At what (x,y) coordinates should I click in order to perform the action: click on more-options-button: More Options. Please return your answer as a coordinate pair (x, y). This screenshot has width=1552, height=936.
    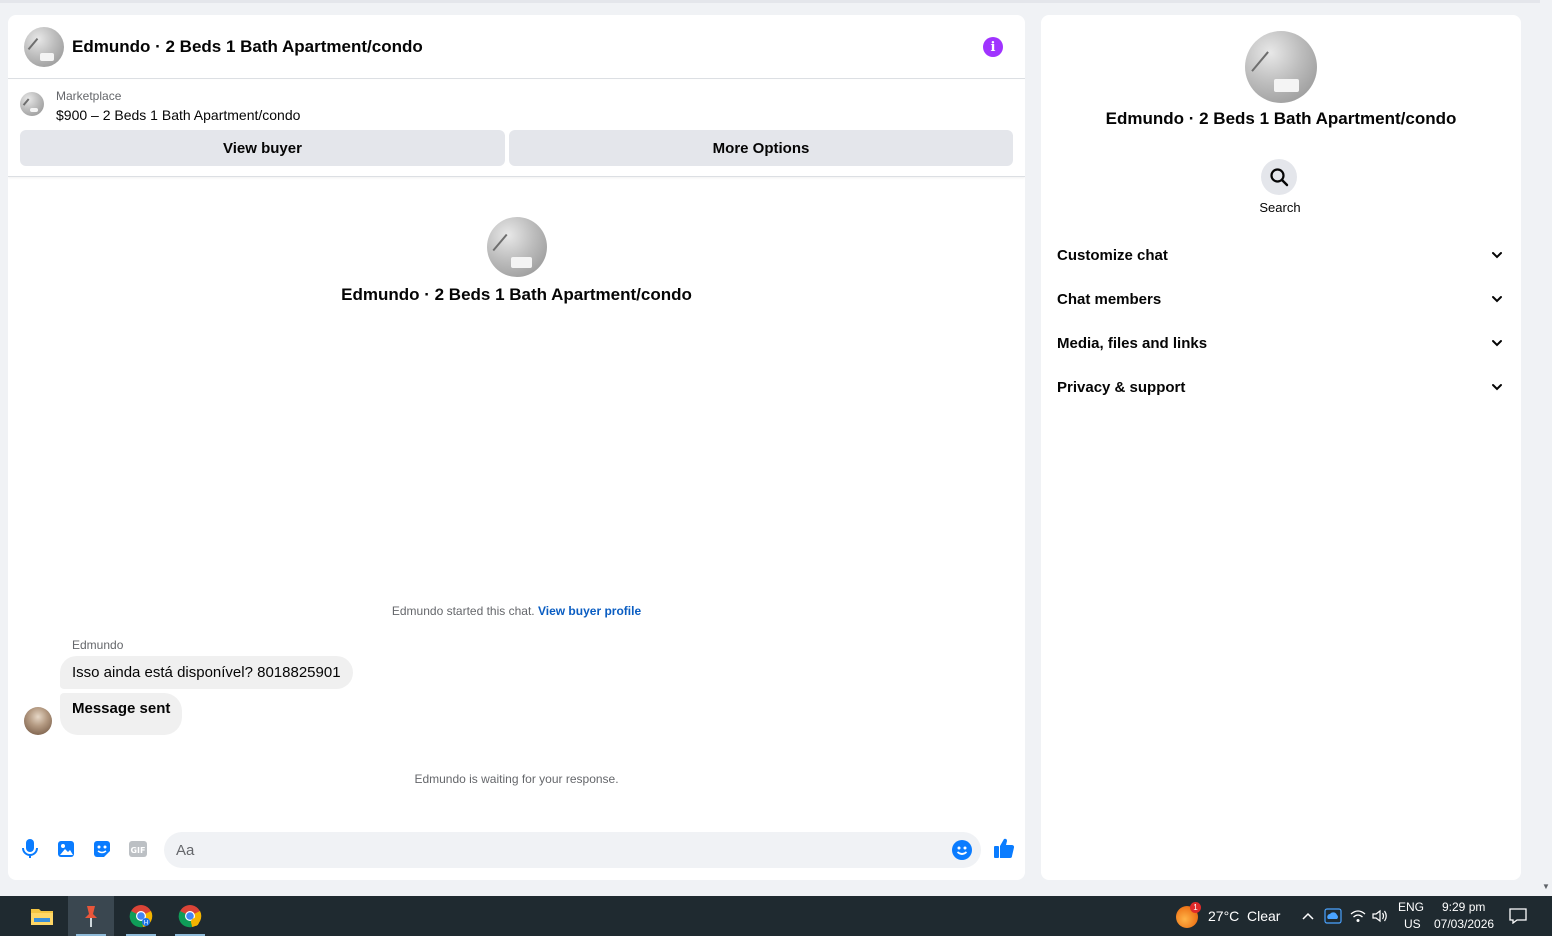
    Looking at the image, I should click on (761, 148).